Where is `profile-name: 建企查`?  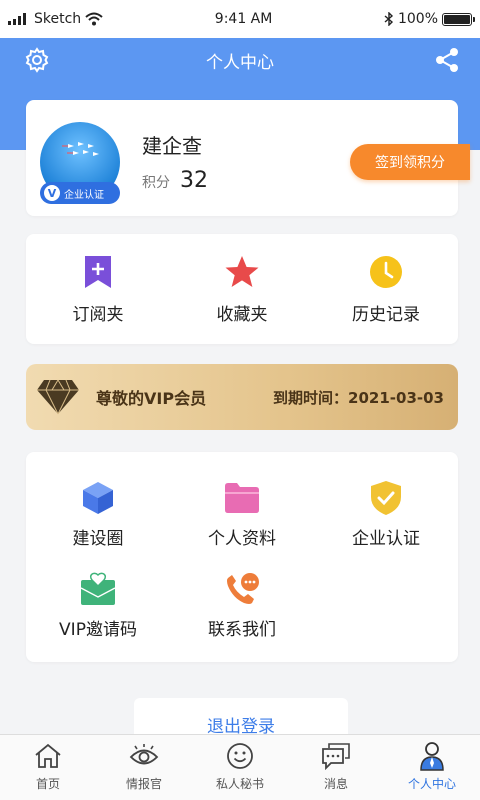 profile-name: 建企查 is located at coordinates (172, 146).